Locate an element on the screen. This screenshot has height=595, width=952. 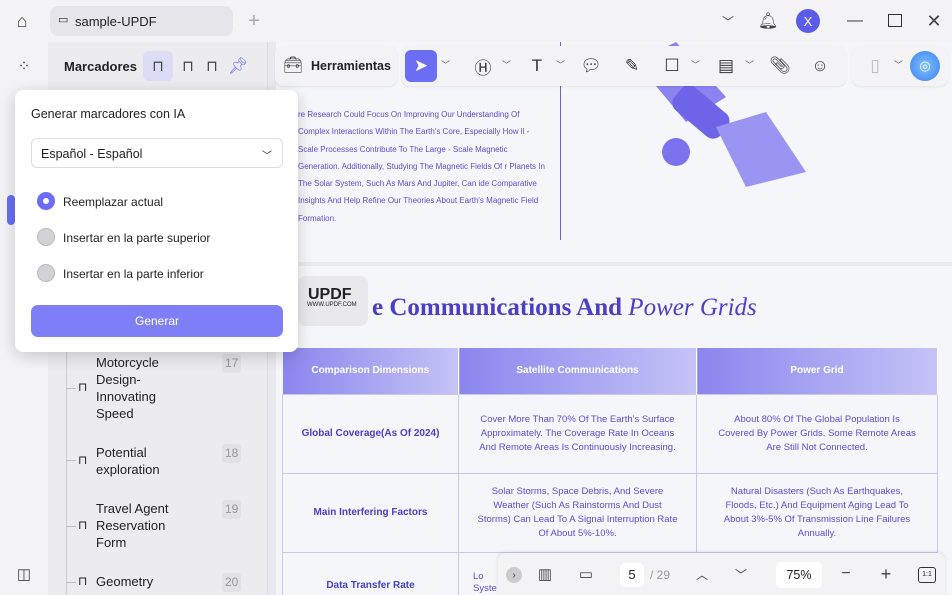
column-header: Comparison Dimensions is located at coordinates (370, 371).